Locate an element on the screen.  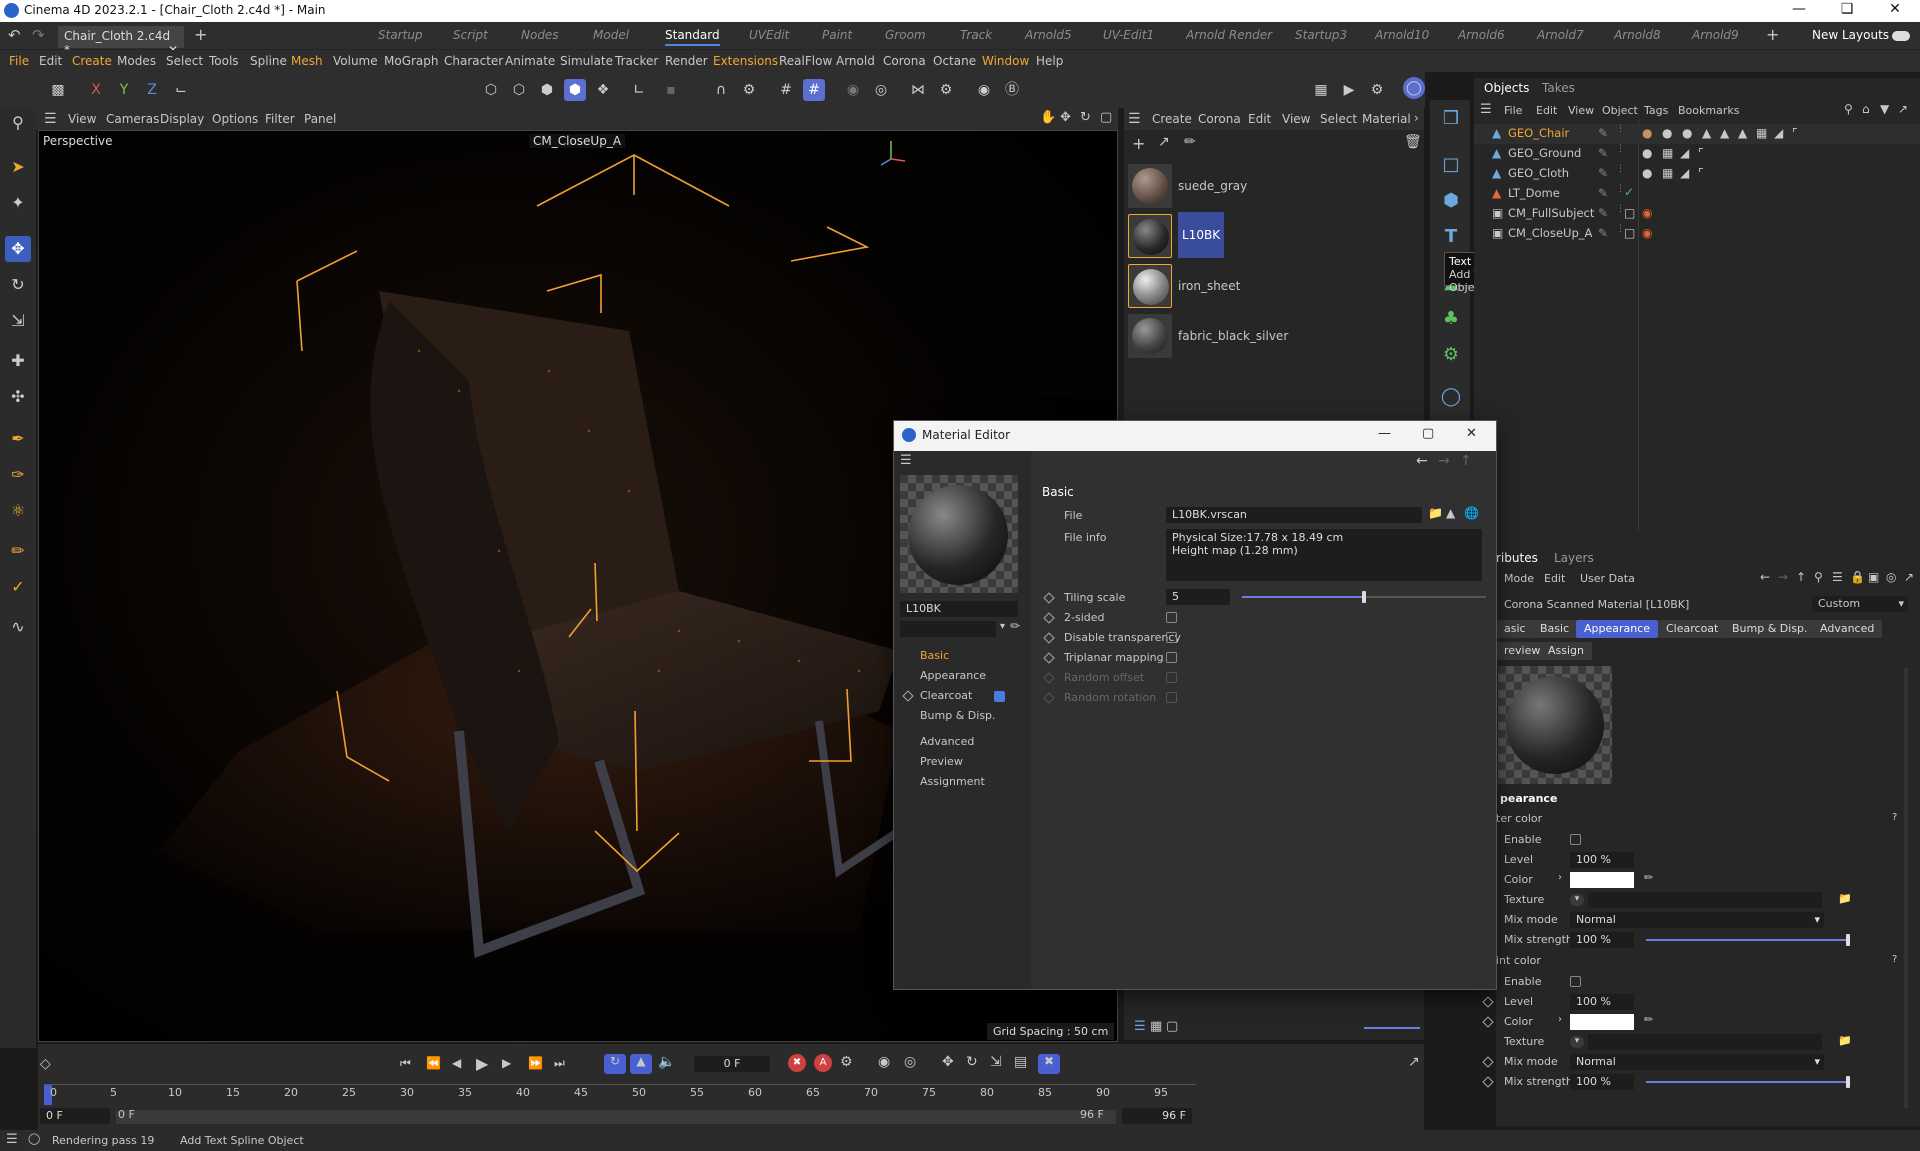
undo-icon: ↶ is located at coordinates (14, 35).